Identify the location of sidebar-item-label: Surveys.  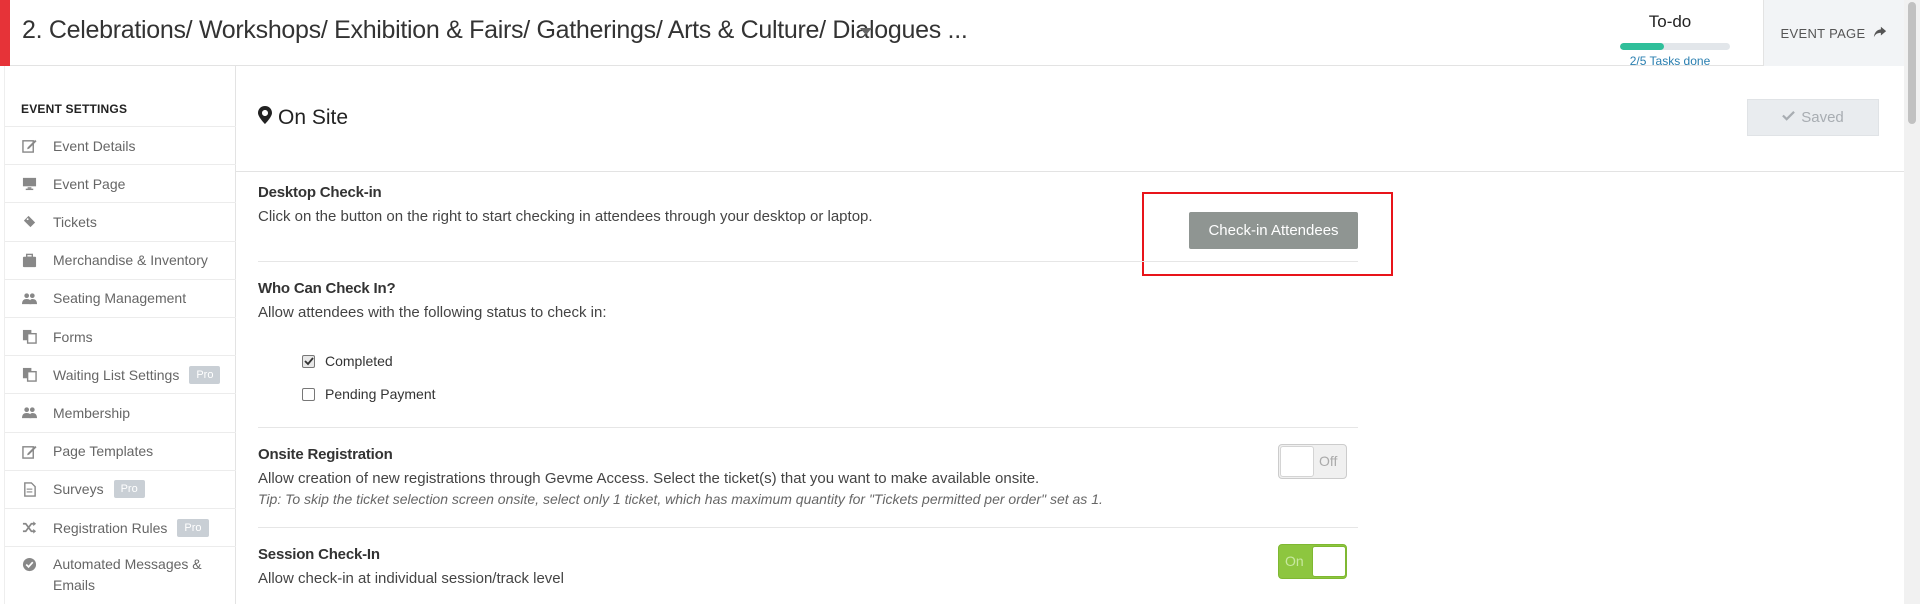
(78, 489).